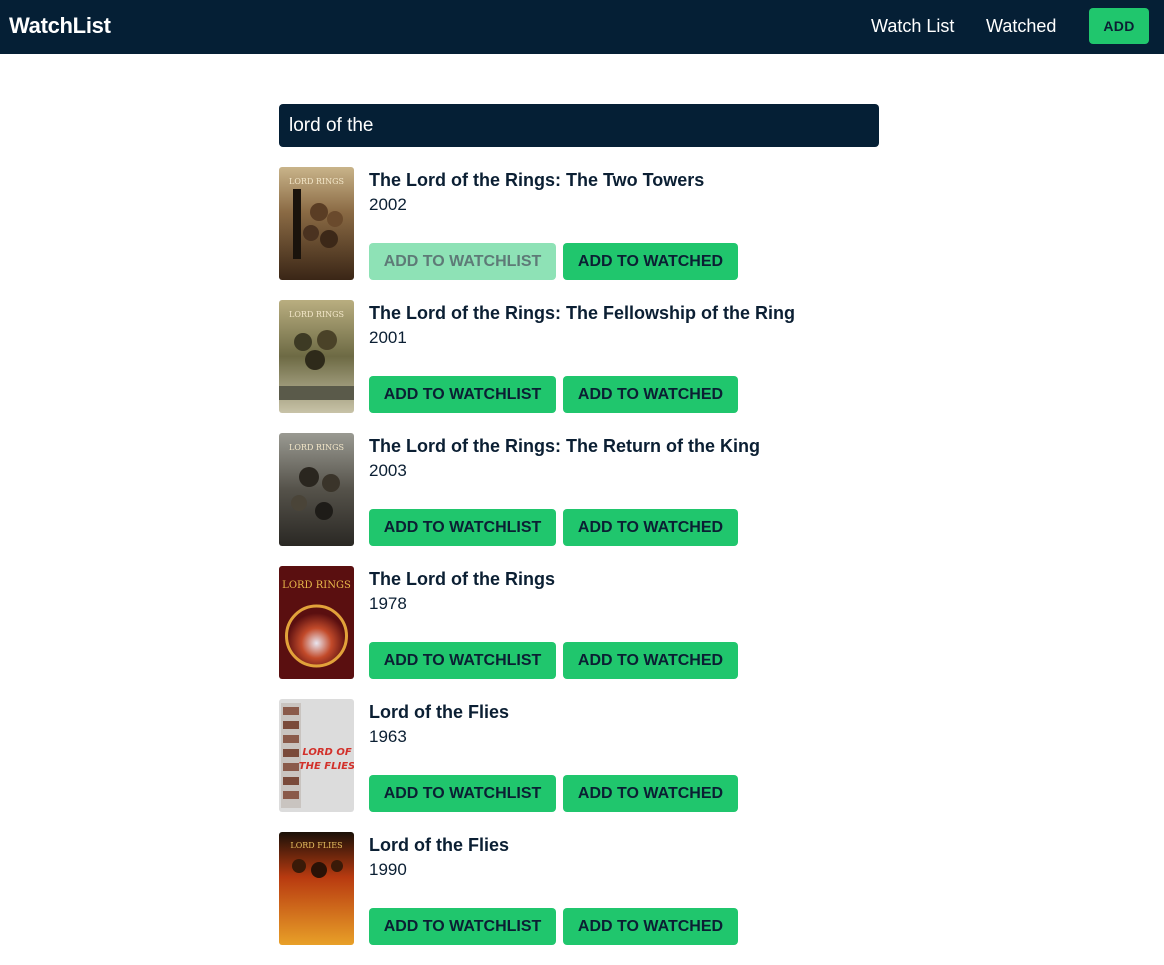 The width and height of the screenshot is (1164, 965). I want to click on search-input, so click(579, 125).